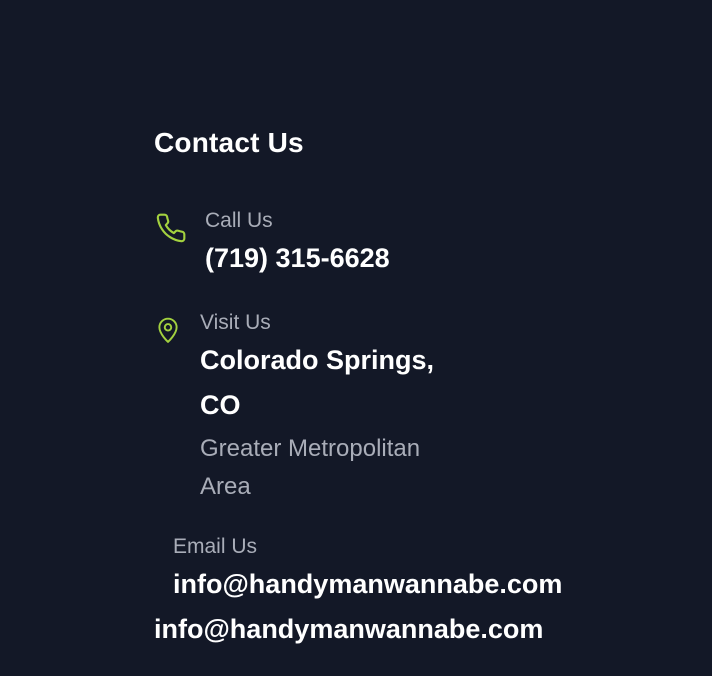 This screenshot has height=676, width=712. Describe the element at coordinates (168, 330) in the screenshot. I see `map-pin-icon` at that location.